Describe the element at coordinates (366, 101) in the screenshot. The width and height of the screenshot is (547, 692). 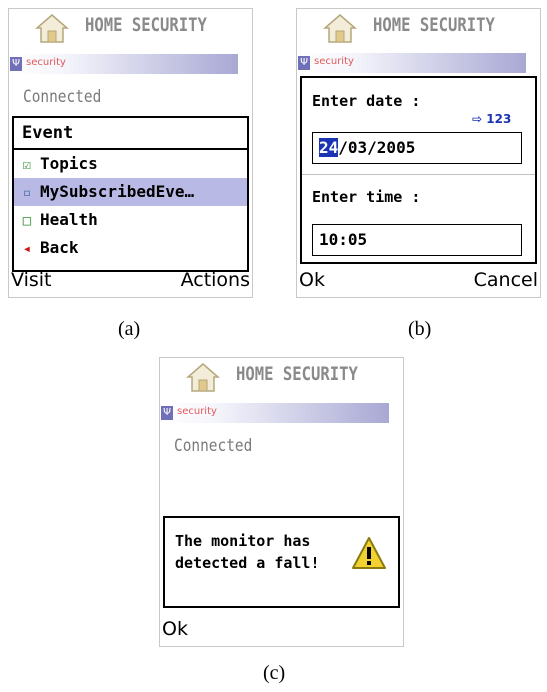
I see `date-label: Enter date :` at that location.